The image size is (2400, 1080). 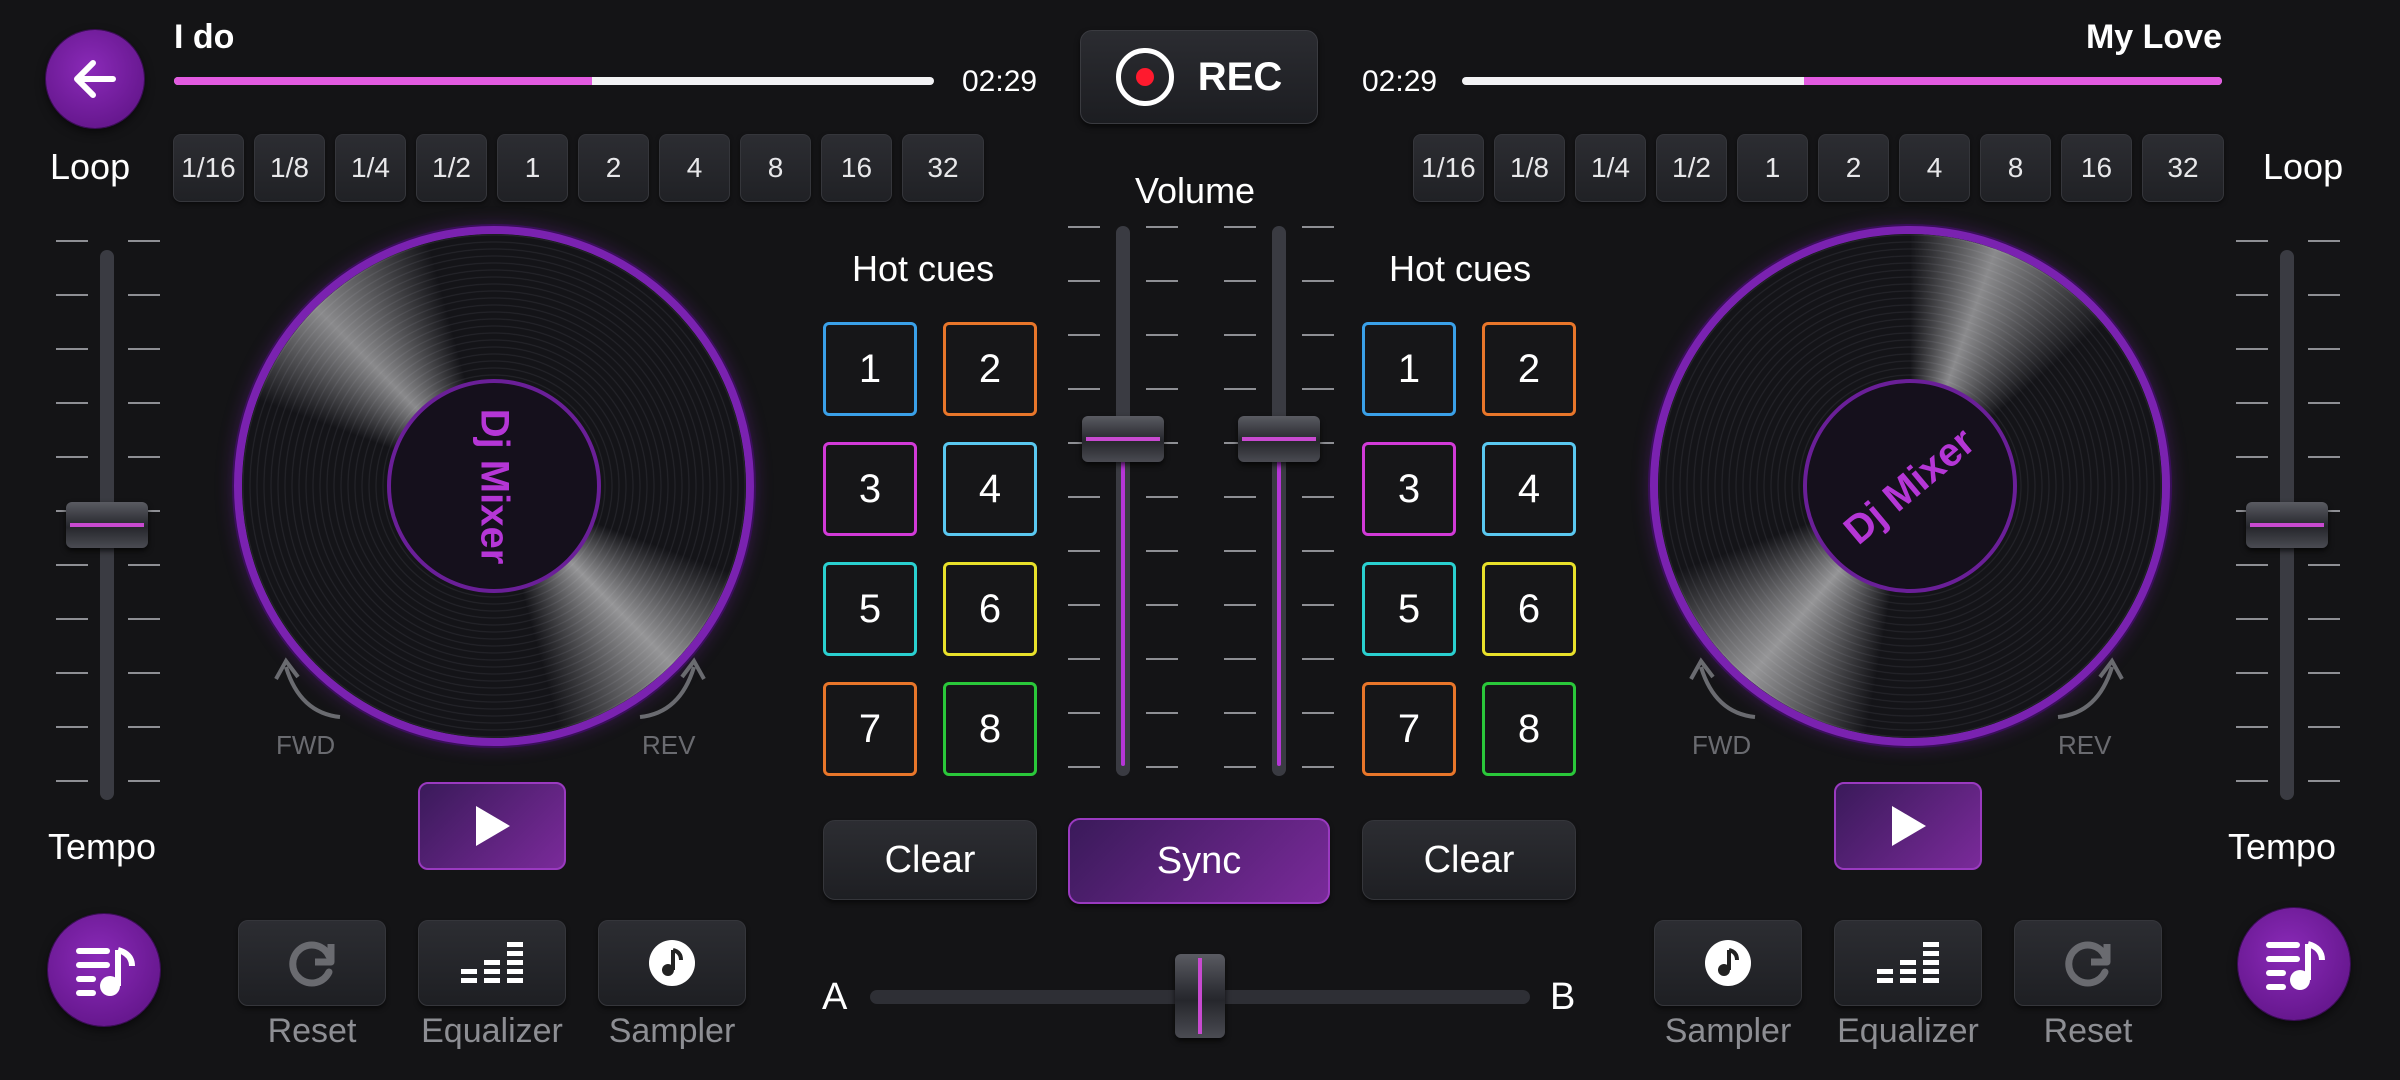 I want to click on left-playlist-button, so click(x=104, y=970).